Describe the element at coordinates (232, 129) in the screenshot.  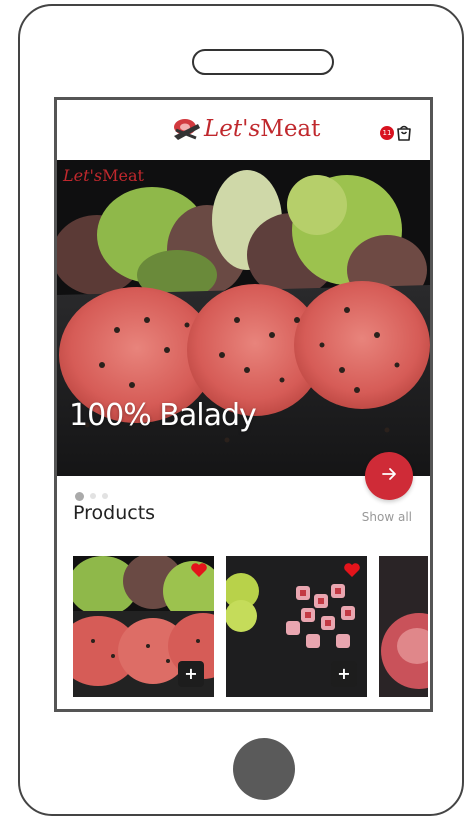
I see `logo-text-lets: Let's` at that location.